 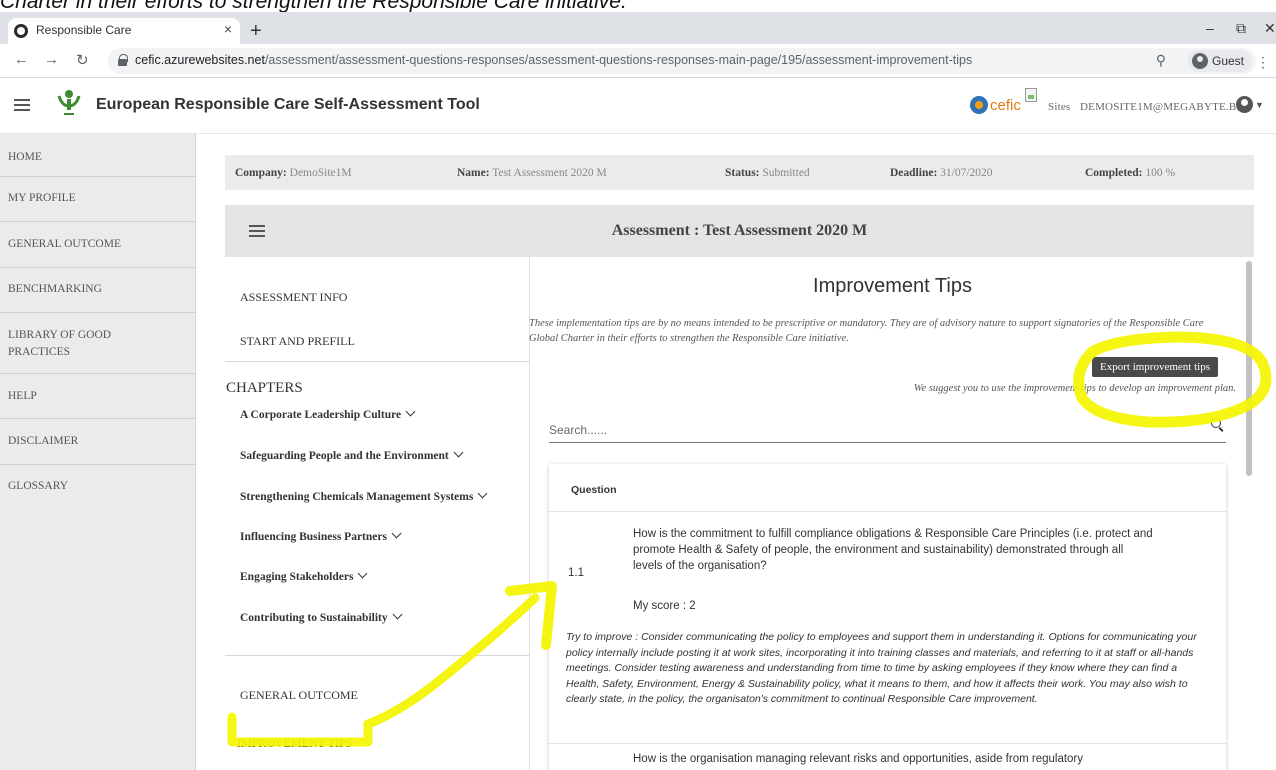 I want to click on nav-start-and-prefill: START AND PREFILL, so click(x=297, y=341).